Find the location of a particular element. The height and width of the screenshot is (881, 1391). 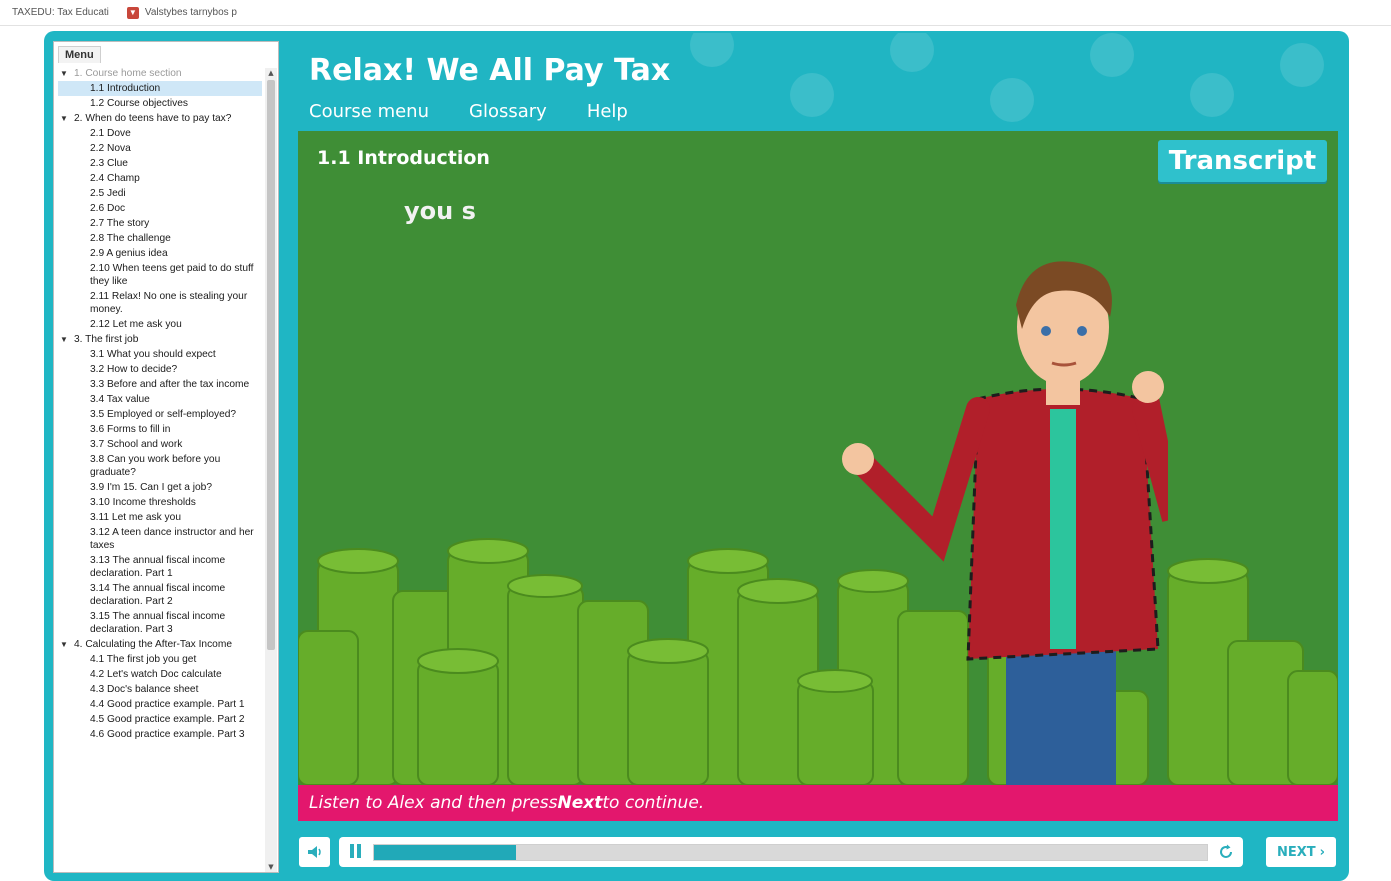

menu-section: ▼ 4. Calculating the After-Tax Income is located at coordinates (160, 644).